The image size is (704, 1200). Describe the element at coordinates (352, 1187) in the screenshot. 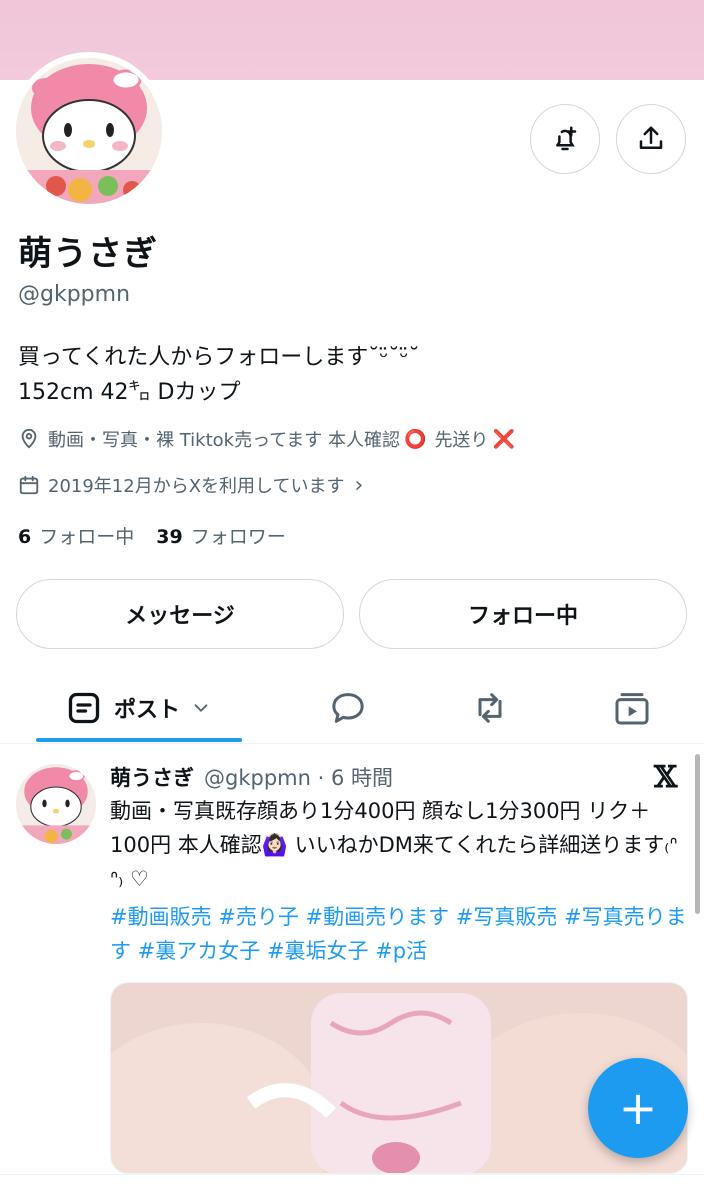

I see `bottom-navigation-bar` at that location.